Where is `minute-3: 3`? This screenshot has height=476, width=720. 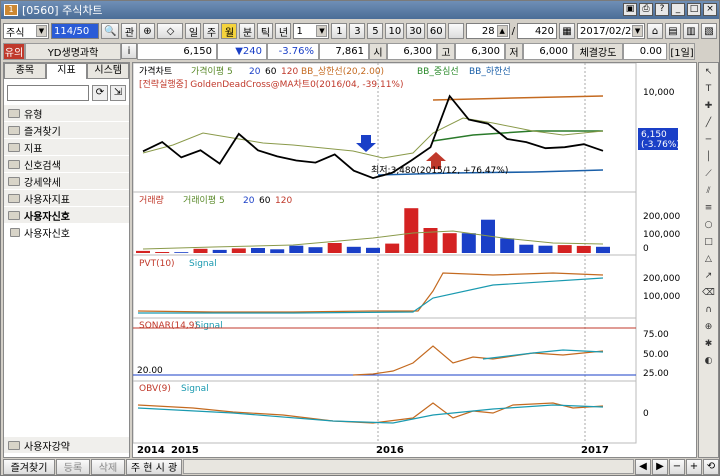 minute-3: 3 is located at coordinates (357, 31).